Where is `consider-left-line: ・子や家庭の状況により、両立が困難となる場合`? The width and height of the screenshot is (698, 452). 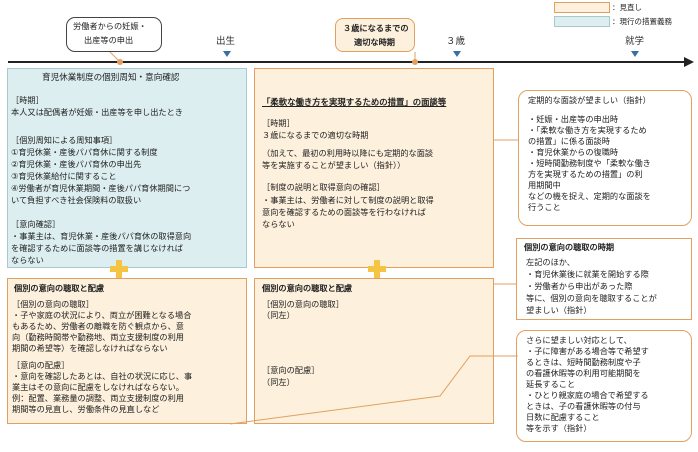 consider-left-line: ・子や家庭の状況により、両立が困難となる場合 is located at coordinates (102, 315).